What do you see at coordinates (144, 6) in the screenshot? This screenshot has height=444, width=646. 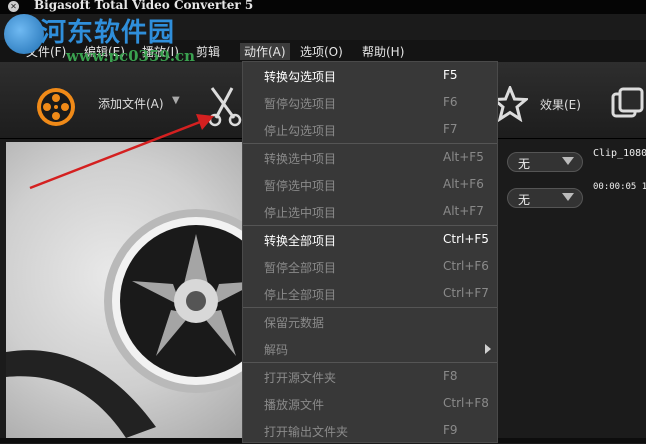 I see `window-title: Bigasoft Total Video Converter 5` at bounding box center [144, 6].